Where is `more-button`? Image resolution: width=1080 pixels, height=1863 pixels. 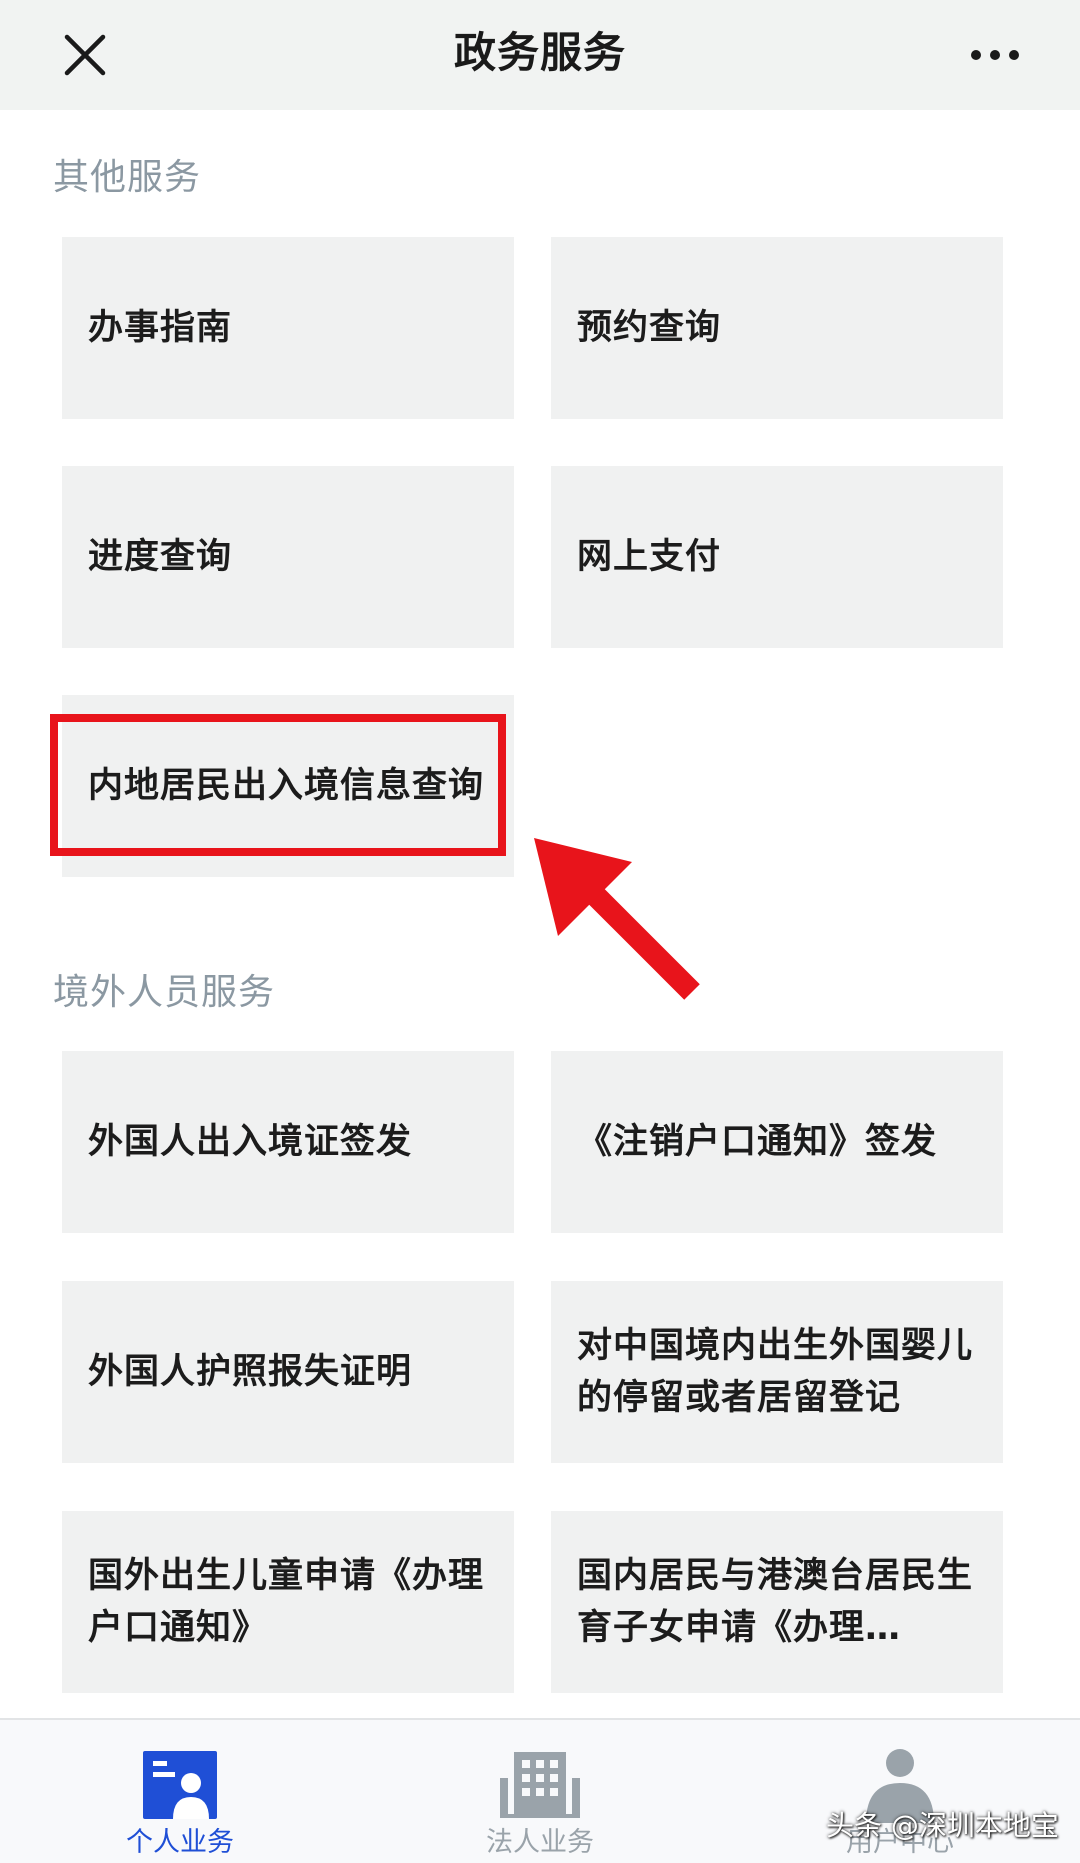 more-button is located at coordinates (995, 55).